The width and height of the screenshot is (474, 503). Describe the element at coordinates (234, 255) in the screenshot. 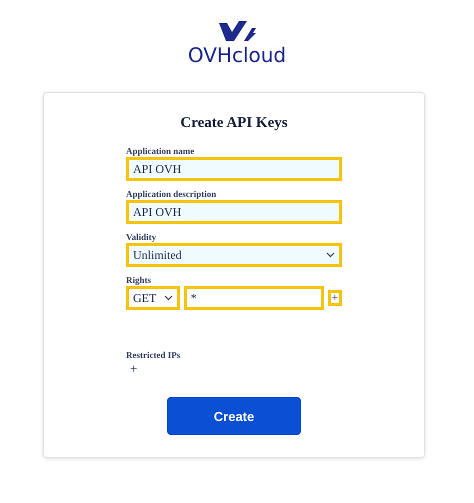

I see `validity-select: Unlimited` at that location.